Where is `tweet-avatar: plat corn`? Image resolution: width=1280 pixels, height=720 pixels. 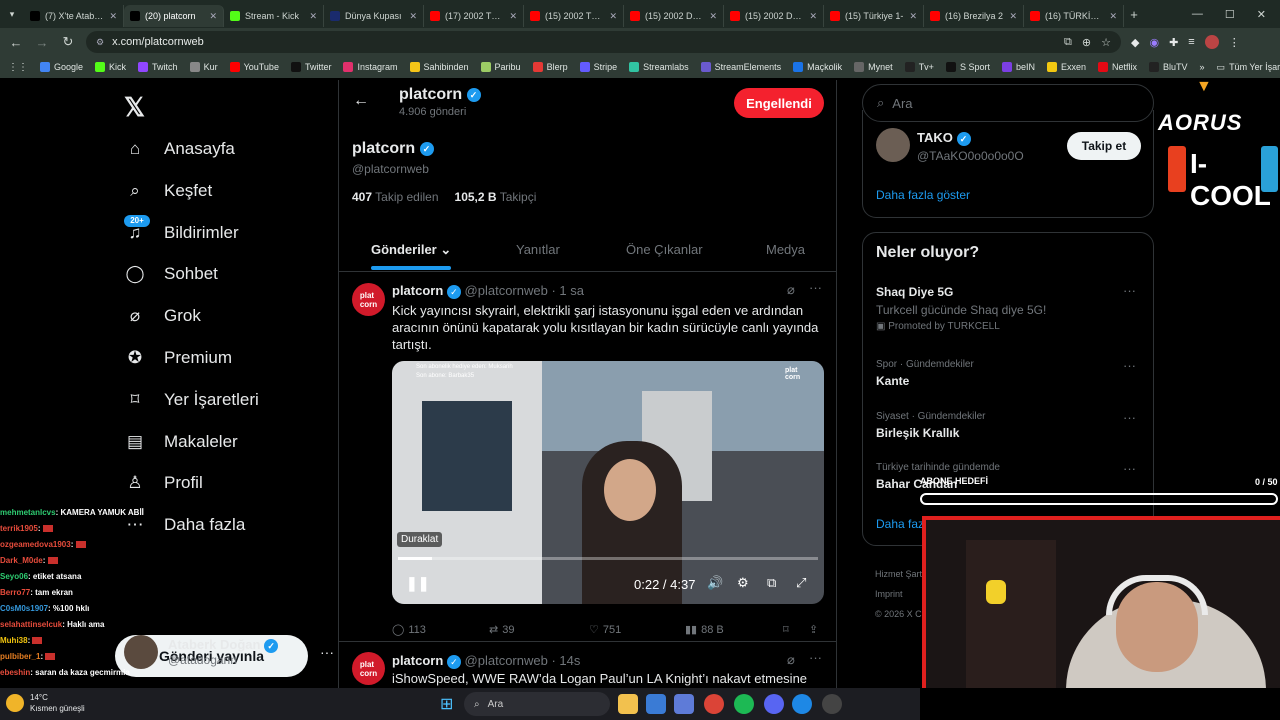 tweet-avatar: plat corn is located at coordinates (368, 299).